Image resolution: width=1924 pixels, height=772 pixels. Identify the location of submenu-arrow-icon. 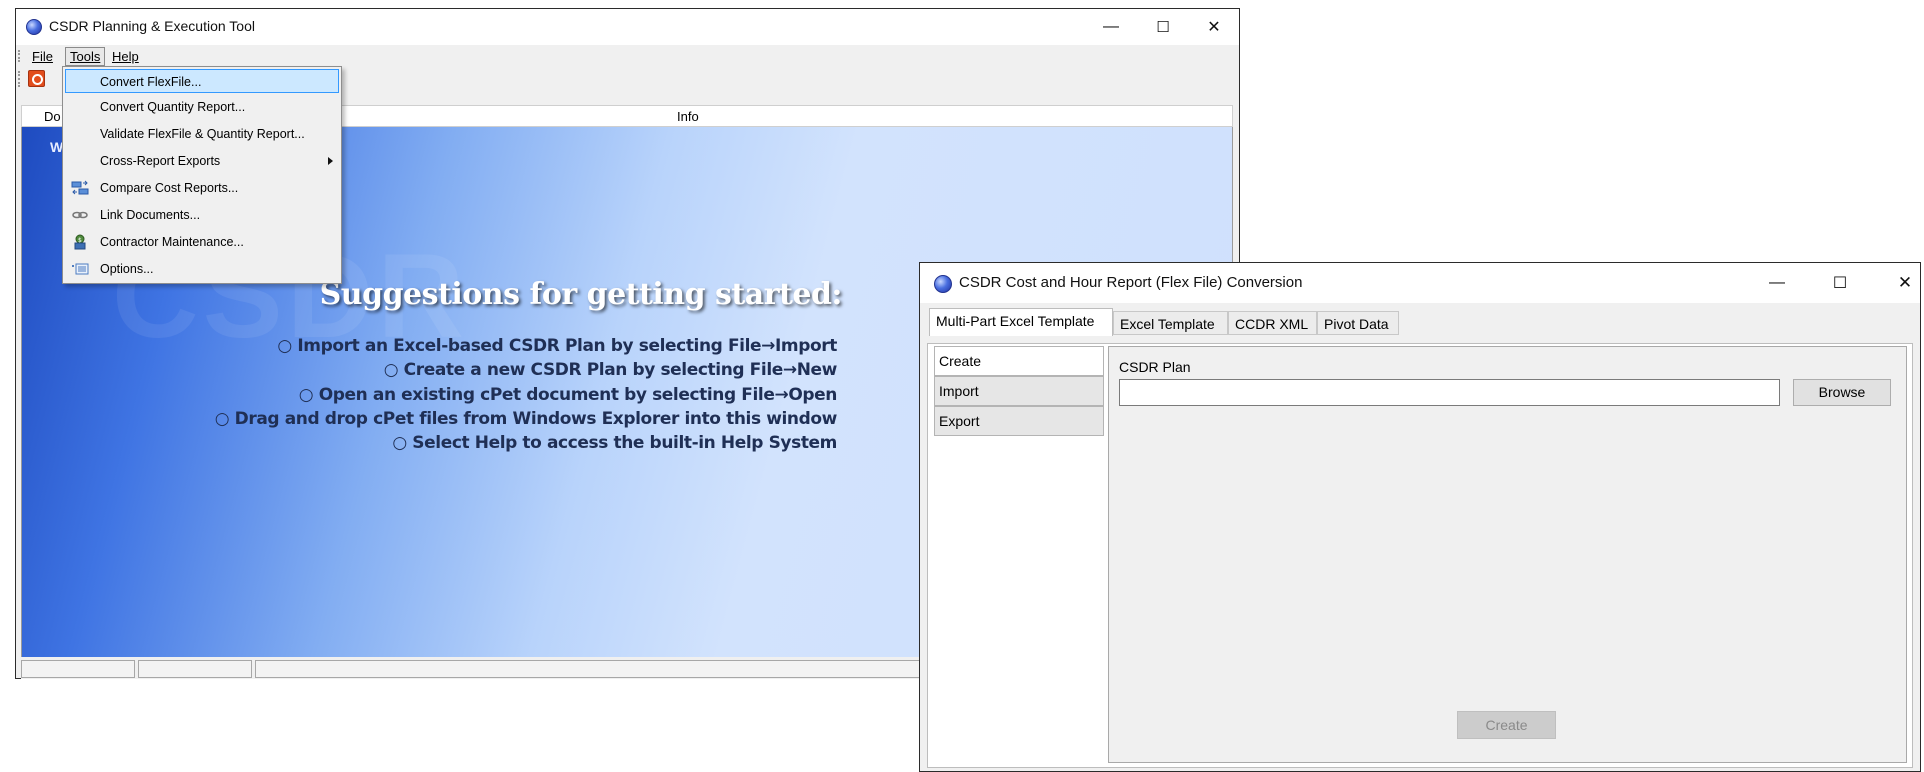
(330, 161).